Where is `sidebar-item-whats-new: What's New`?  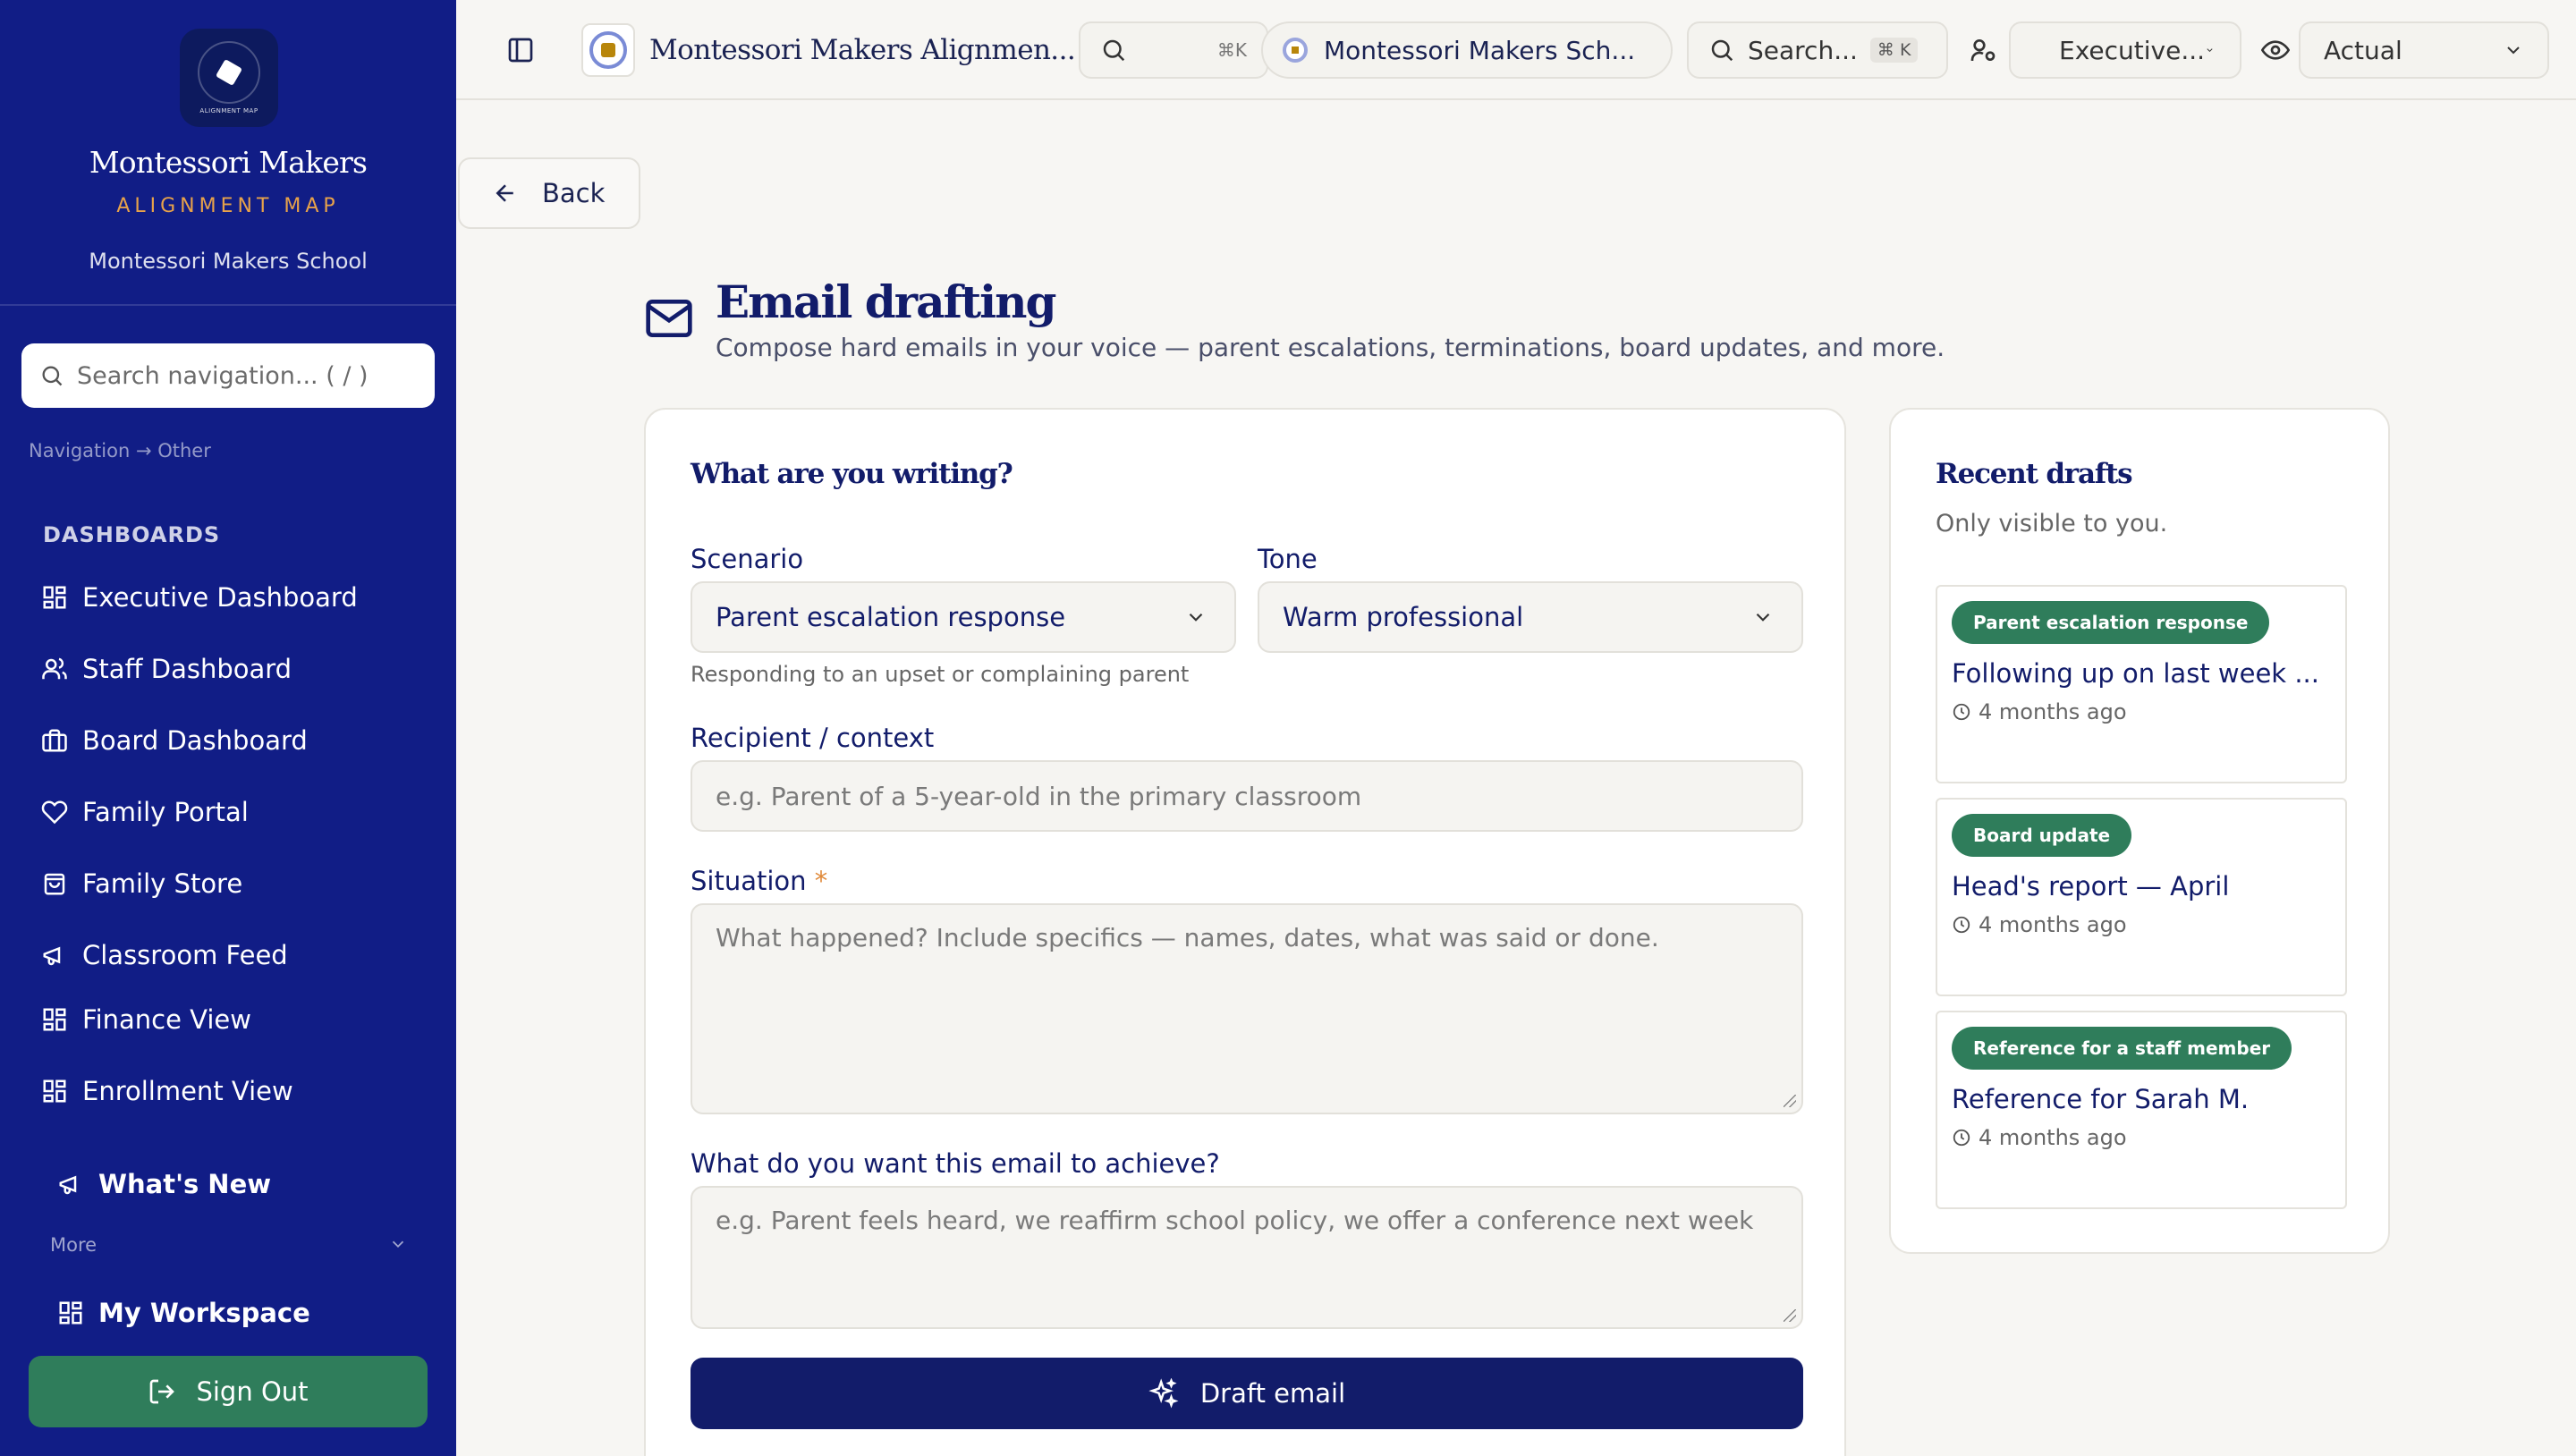
sidebar-item-whats-new: What's New is located at coordinates (229, 1184).